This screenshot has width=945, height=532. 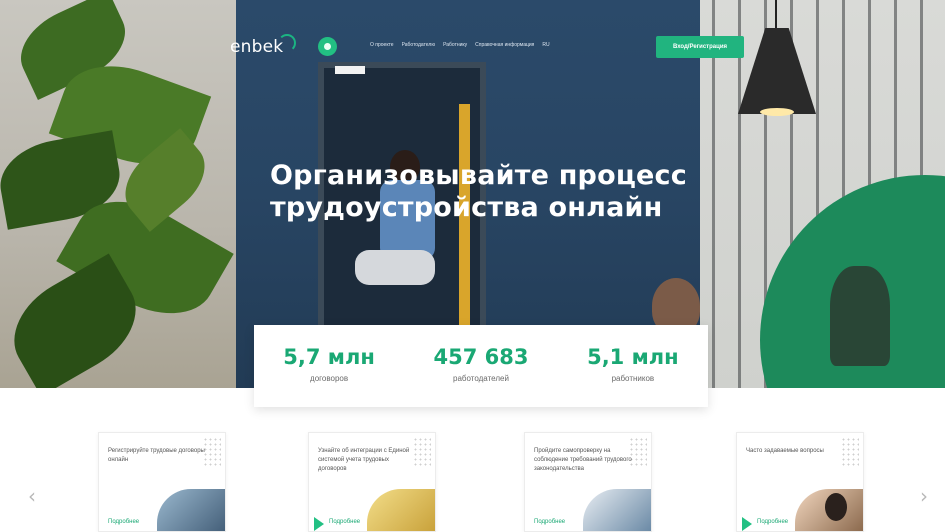 What do you see at coordinates (633, 378) in the screenshot?
I see `stat-label: работников` at bounding box center [633, 378].